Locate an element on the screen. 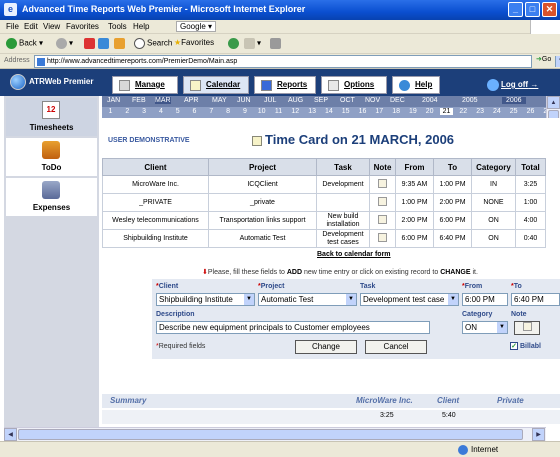 The image size is (560, 457). month-sep: SEP is located at coordinates (321, 100).